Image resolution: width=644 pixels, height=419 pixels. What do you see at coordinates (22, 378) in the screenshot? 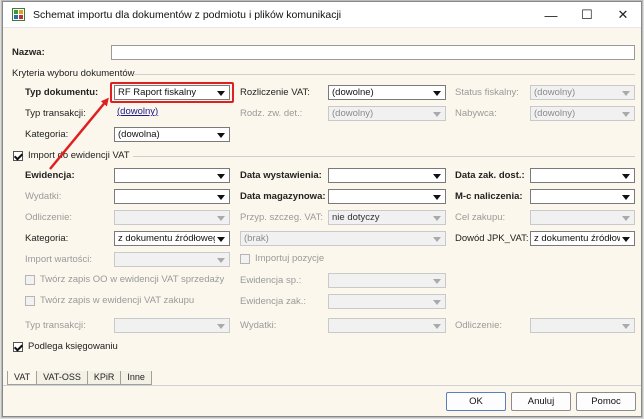
I see `tab-vat: VAT` at bounding box center [22, 378].